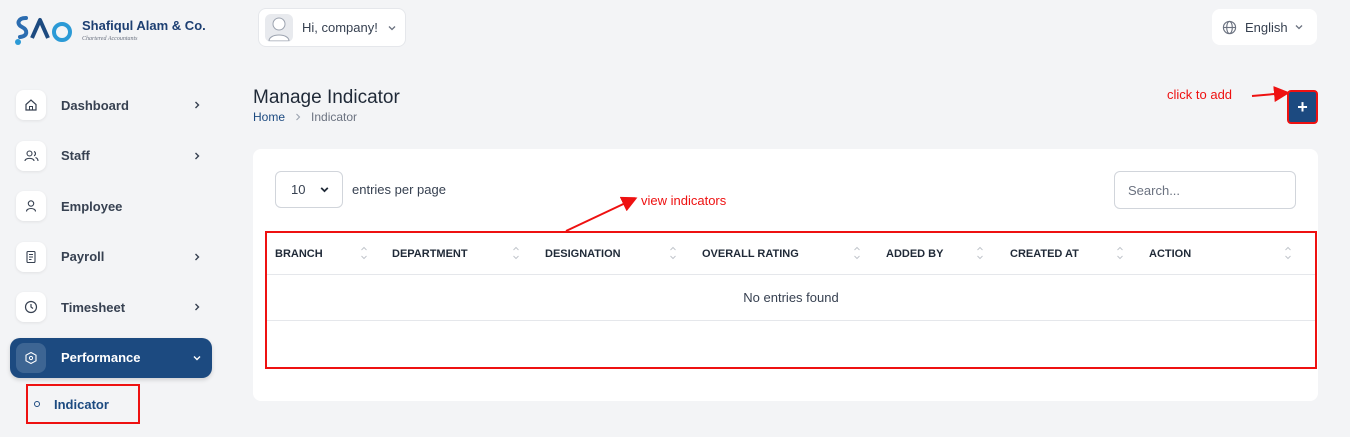 The image size is (1350, 437). What do you see at coordinates (269, 117) in the screenshot?
I see `breadcrumb-home-link: Home` at bounding box center [269, 117].